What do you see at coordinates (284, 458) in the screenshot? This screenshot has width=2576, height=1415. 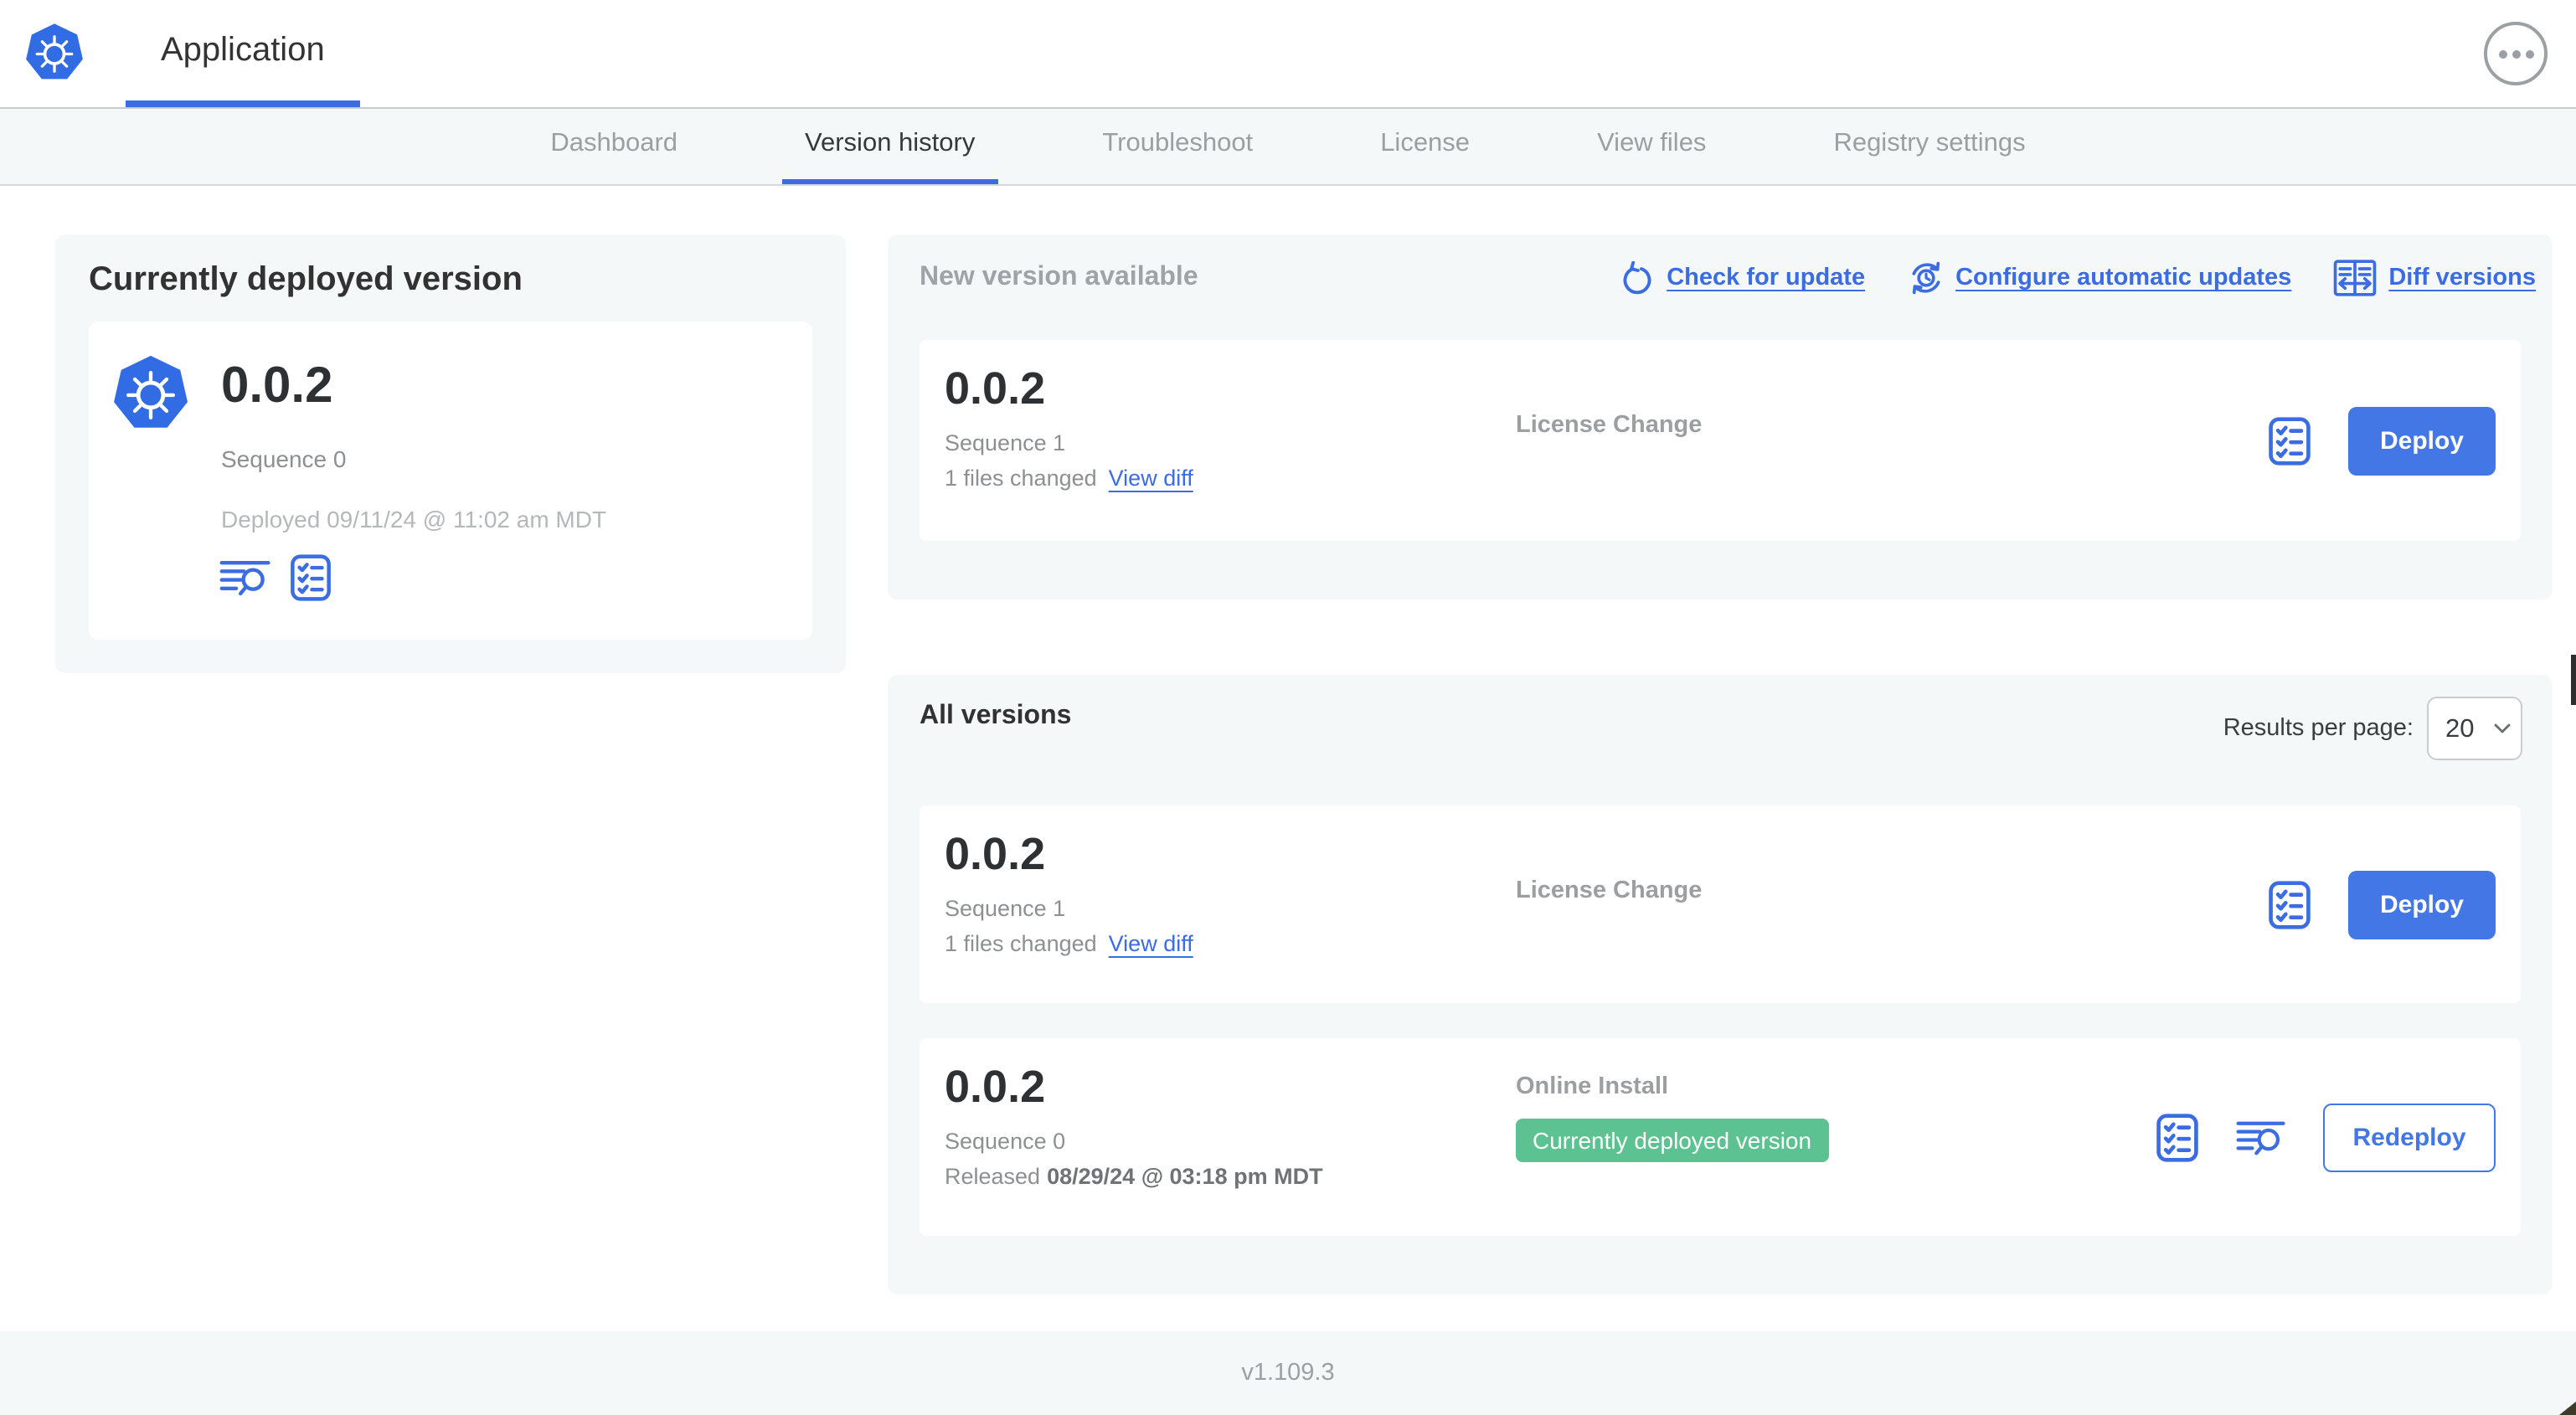 I see `deployed-sequence: Sequence 0` at bounding box center [284, 458].